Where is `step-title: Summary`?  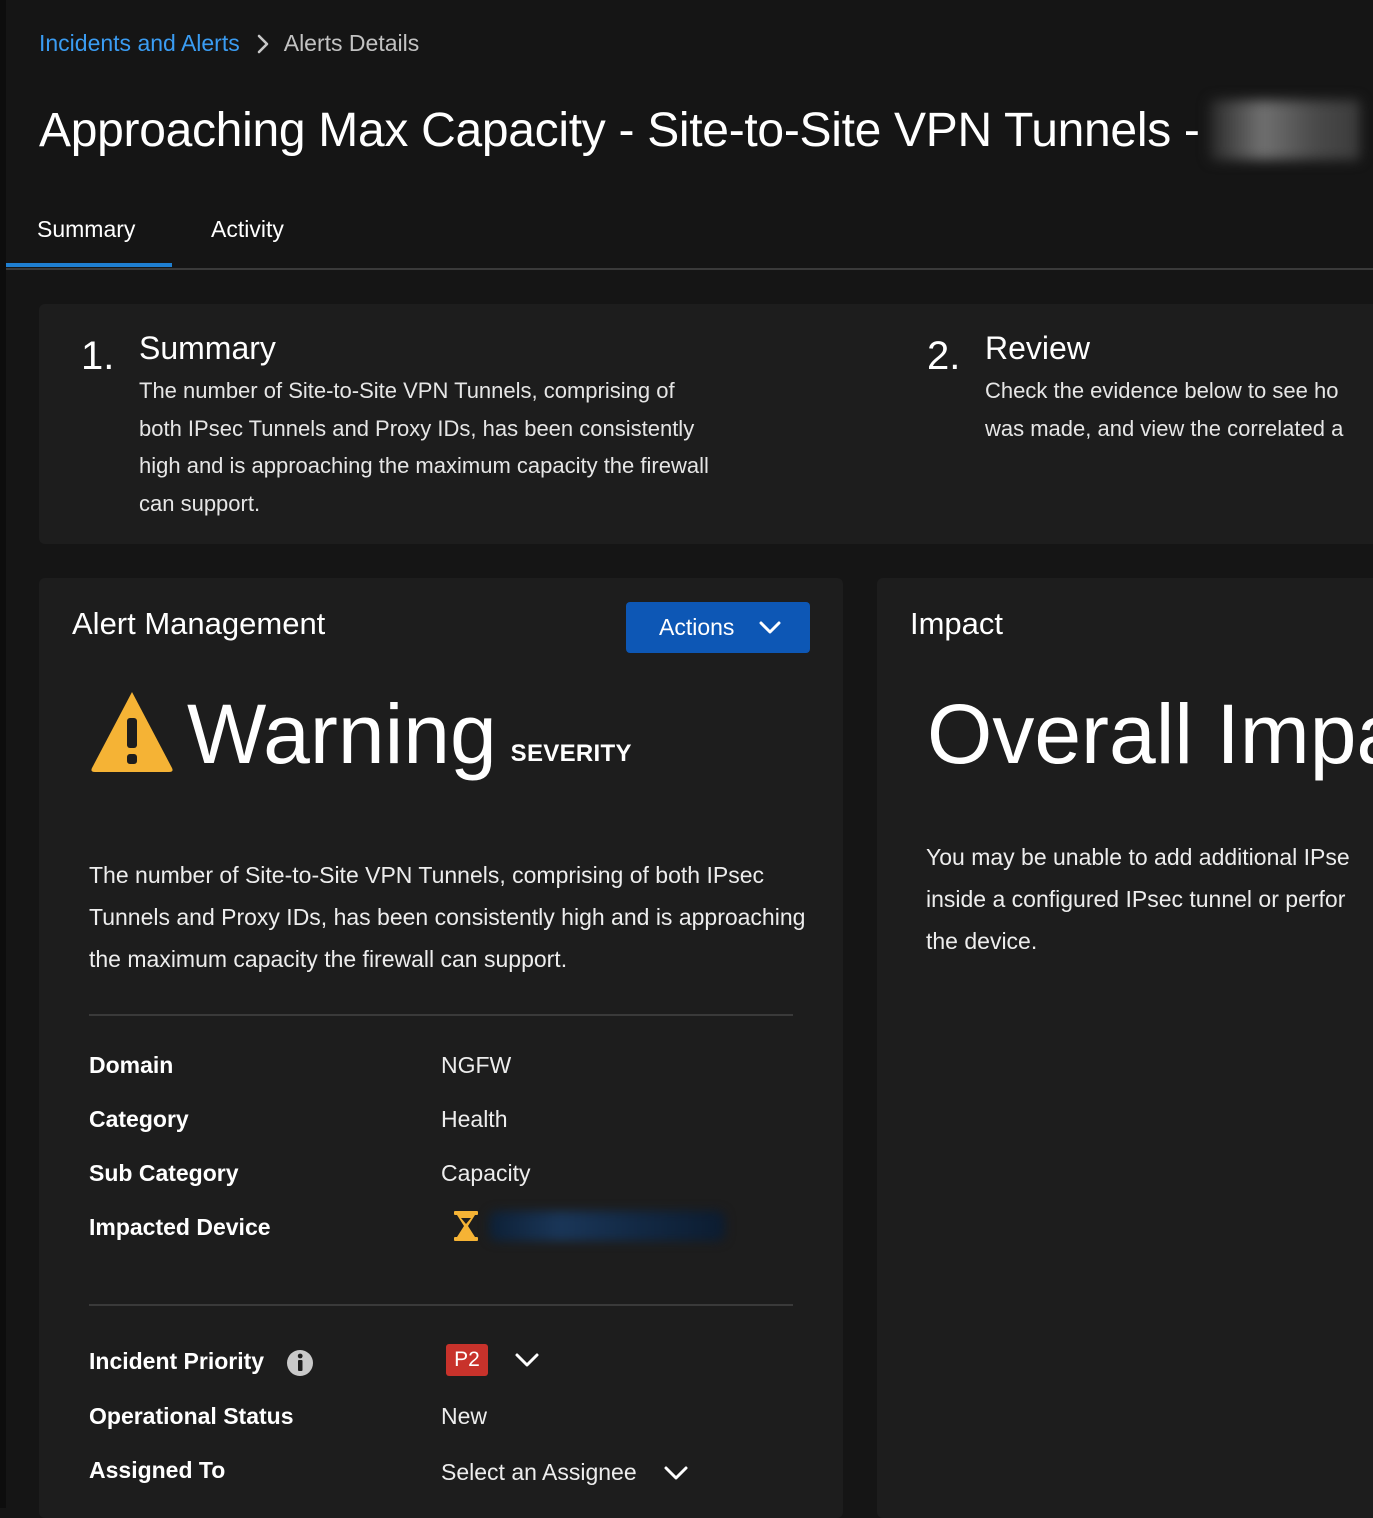 step-title: Summary is located at coordinates (207, 348).